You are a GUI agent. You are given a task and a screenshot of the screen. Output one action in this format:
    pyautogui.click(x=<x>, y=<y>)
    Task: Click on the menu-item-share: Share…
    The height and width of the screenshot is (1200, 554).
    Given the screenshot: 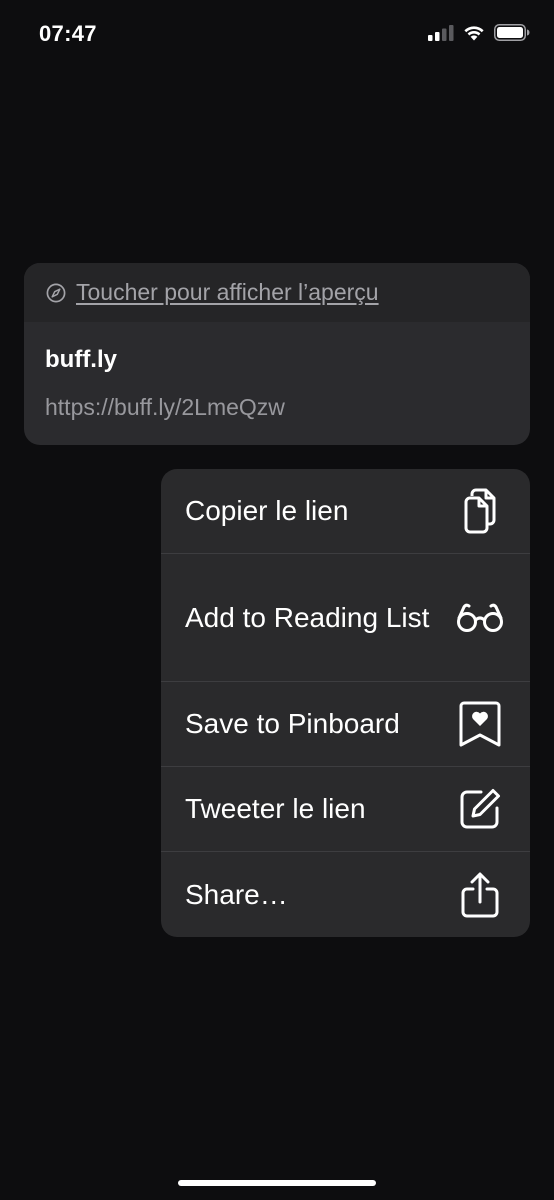 What is the action you would take?
    pyautogui.click(x=345, y=894)
    